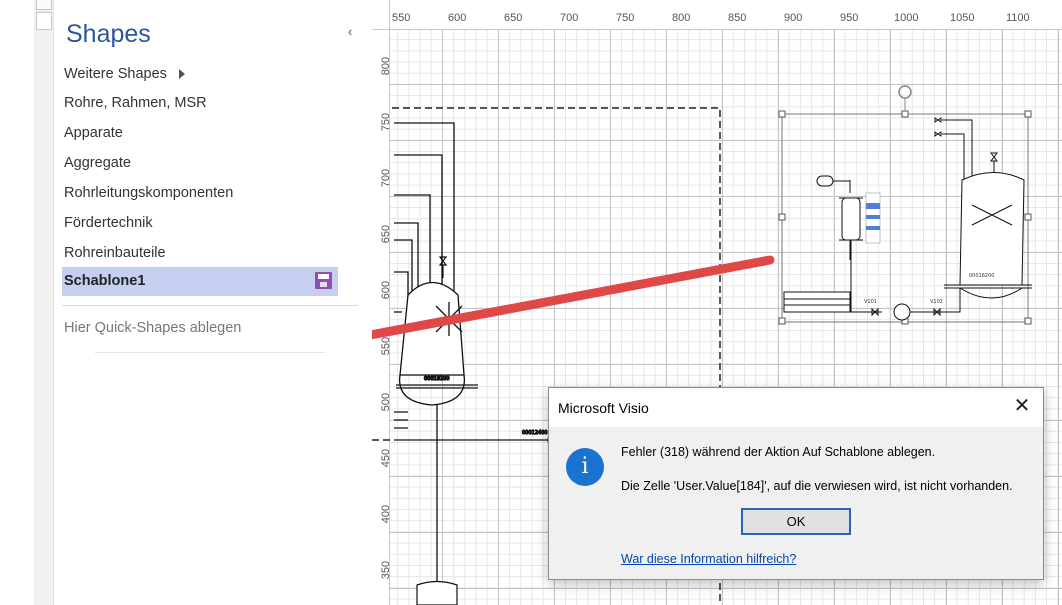  Describe the element at coordinates (323, 280) in the screenshot. I see `save-stencil-icon` at that location.